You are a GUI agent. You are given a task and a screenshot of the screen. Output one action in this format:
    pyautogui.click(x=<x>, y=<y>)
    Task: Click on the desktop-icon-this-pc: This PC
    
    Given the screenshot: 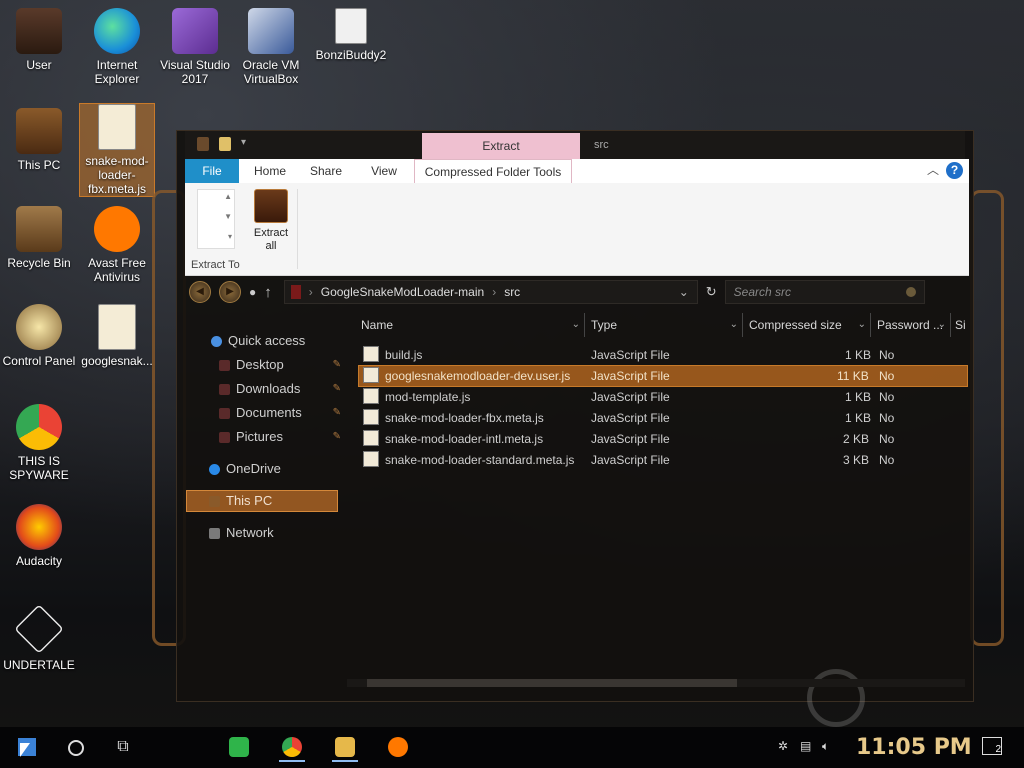 What is the action you would take?
    pyautogui.click(x=39, y=140)
    